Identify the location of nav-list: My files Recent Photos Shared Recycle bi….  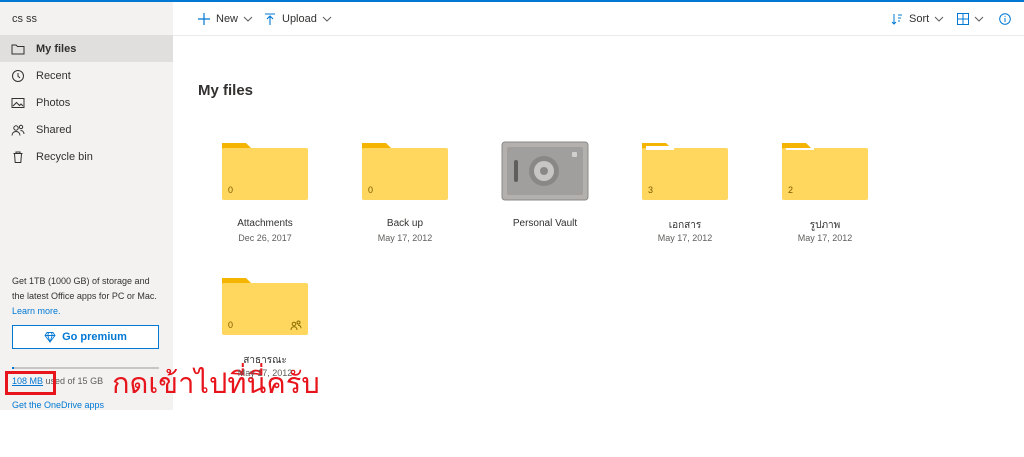
(86, 102).